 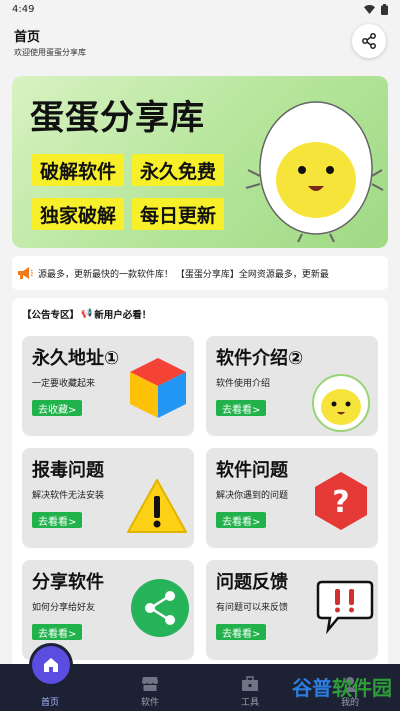 I want to click on panel-heading-suffix: 新用户必看！, so click(x=123, y=315).